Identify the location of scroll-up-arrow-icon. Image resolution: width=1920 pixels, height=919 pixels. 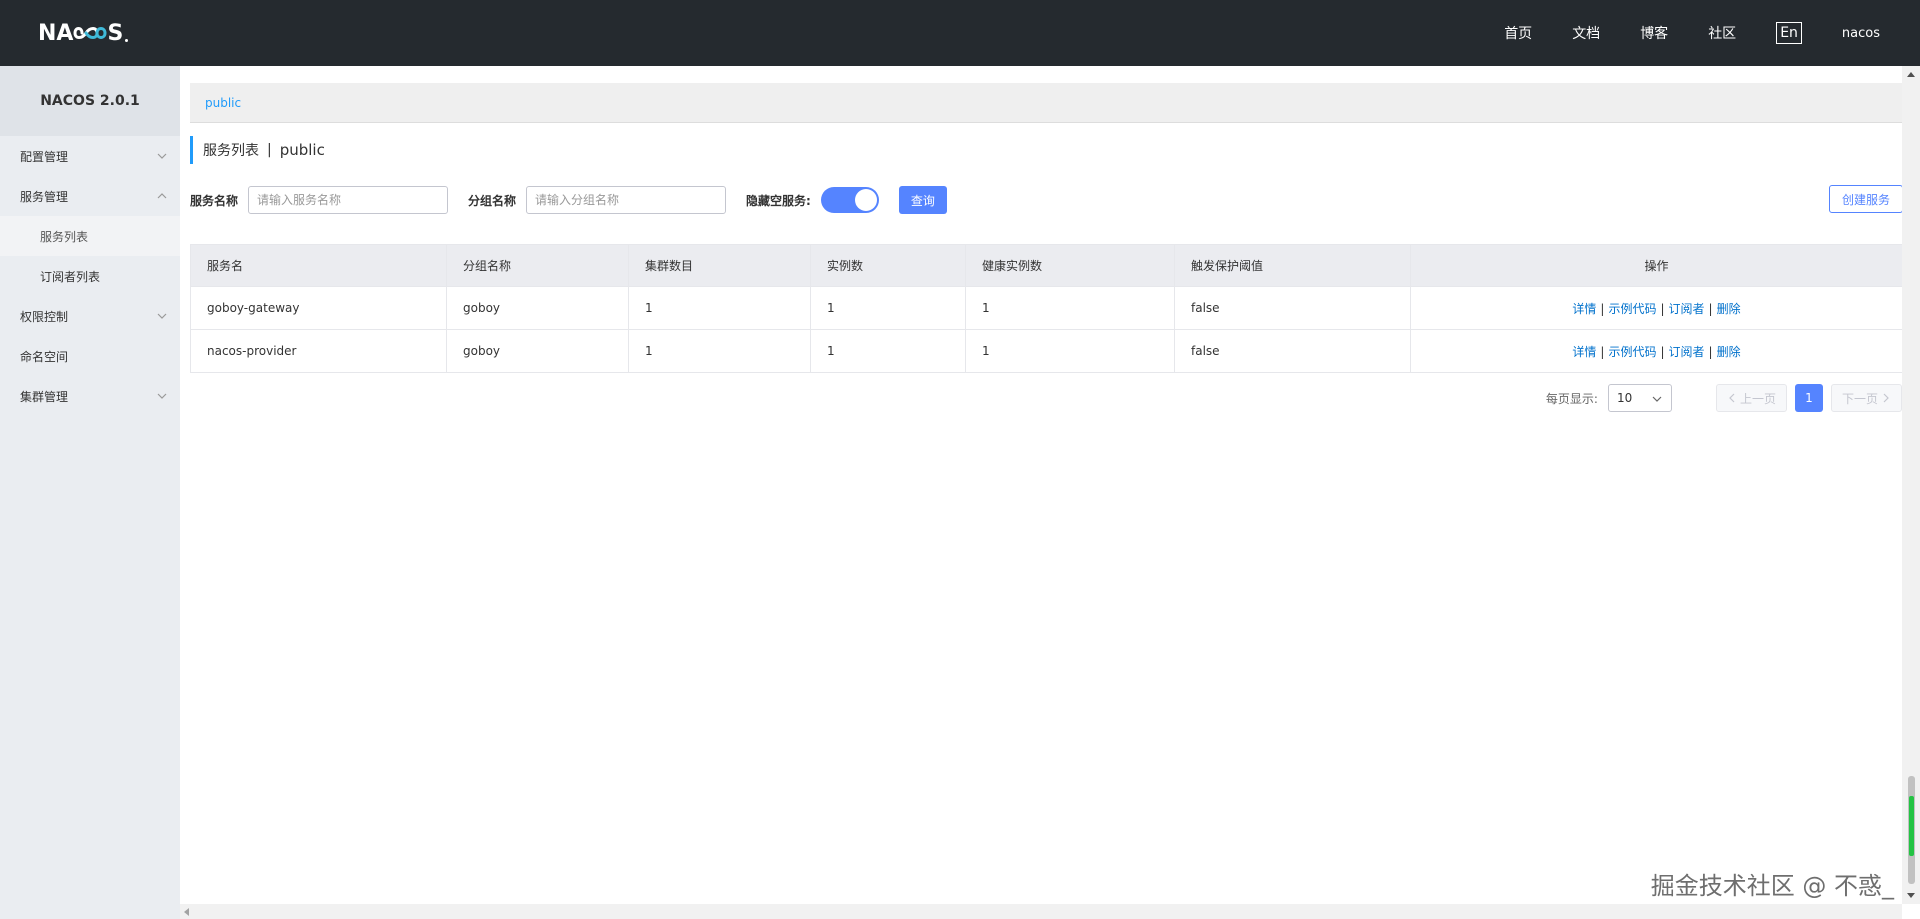
(1911, 74).